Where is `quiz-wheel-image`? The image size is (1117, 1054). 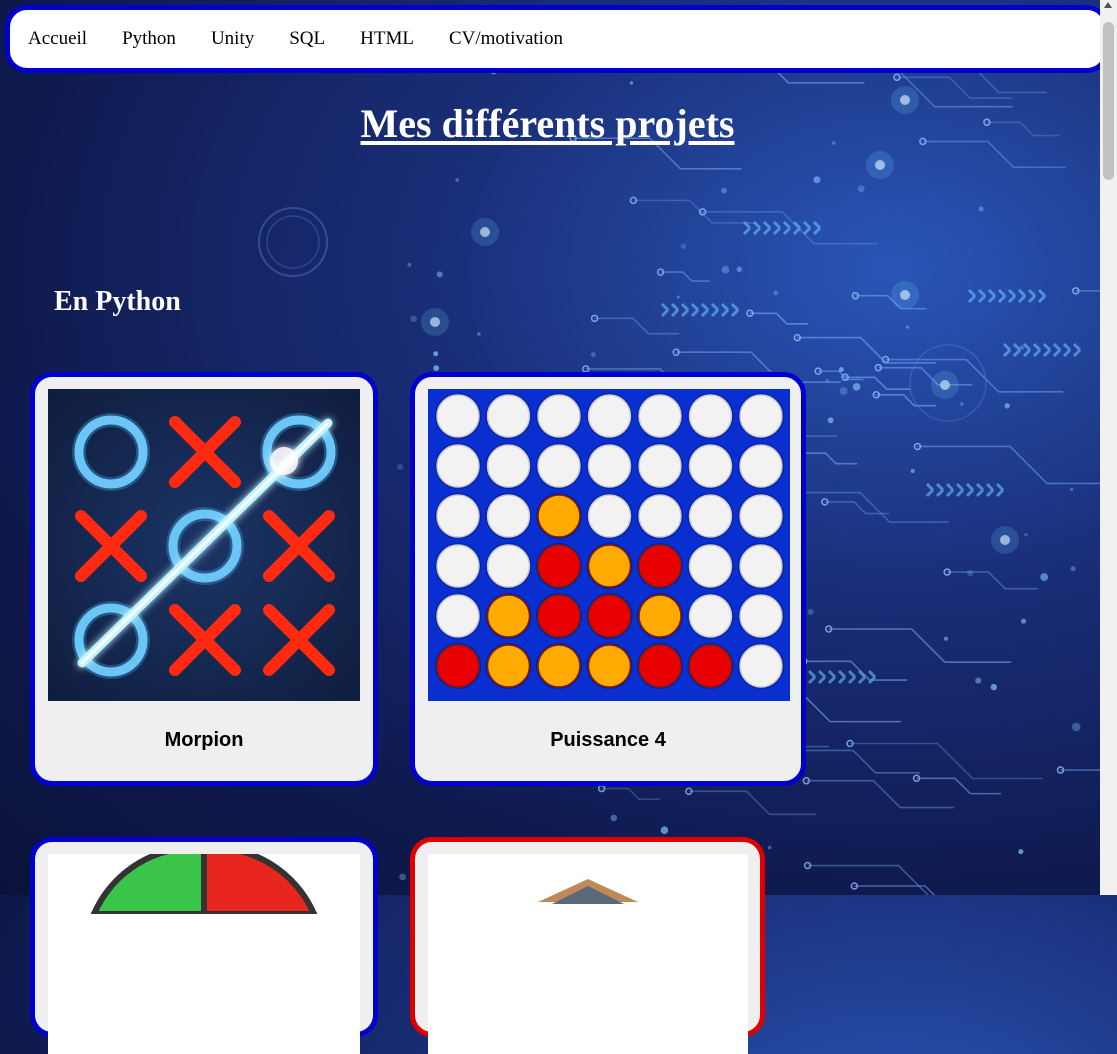 quiz-wheel-image is located at coordinates (204, 954).